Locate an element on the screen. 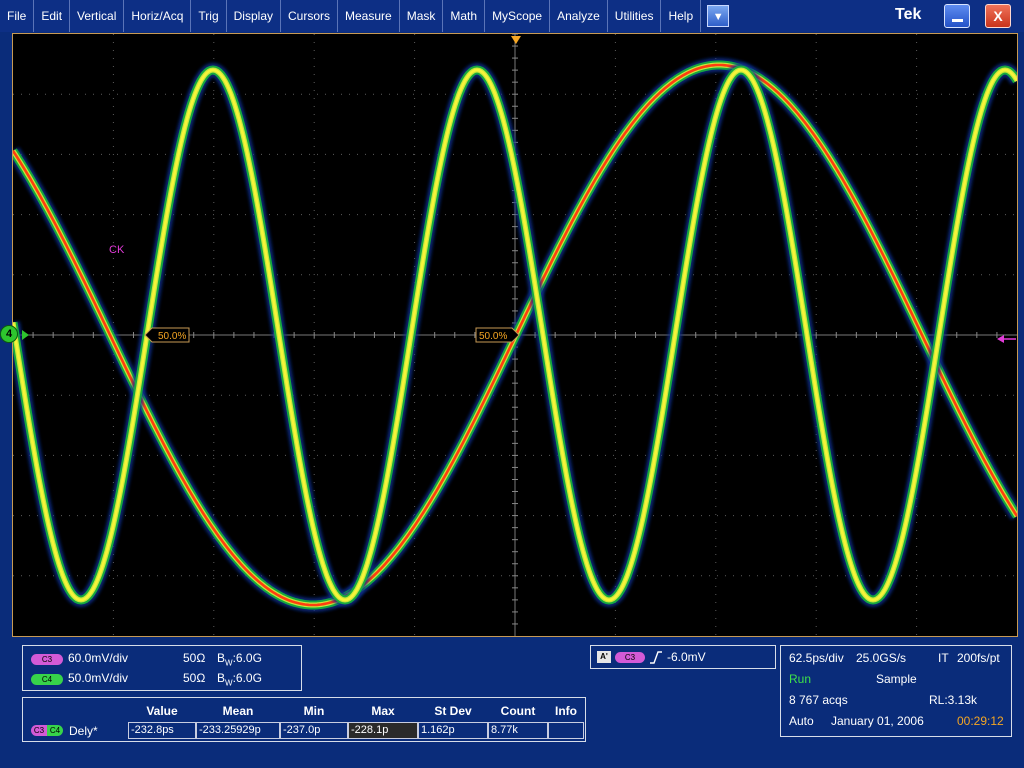 The height and width of the screenshot is (768, 1024). trigger-source-id: C3 is located at coordinates (630, 657).